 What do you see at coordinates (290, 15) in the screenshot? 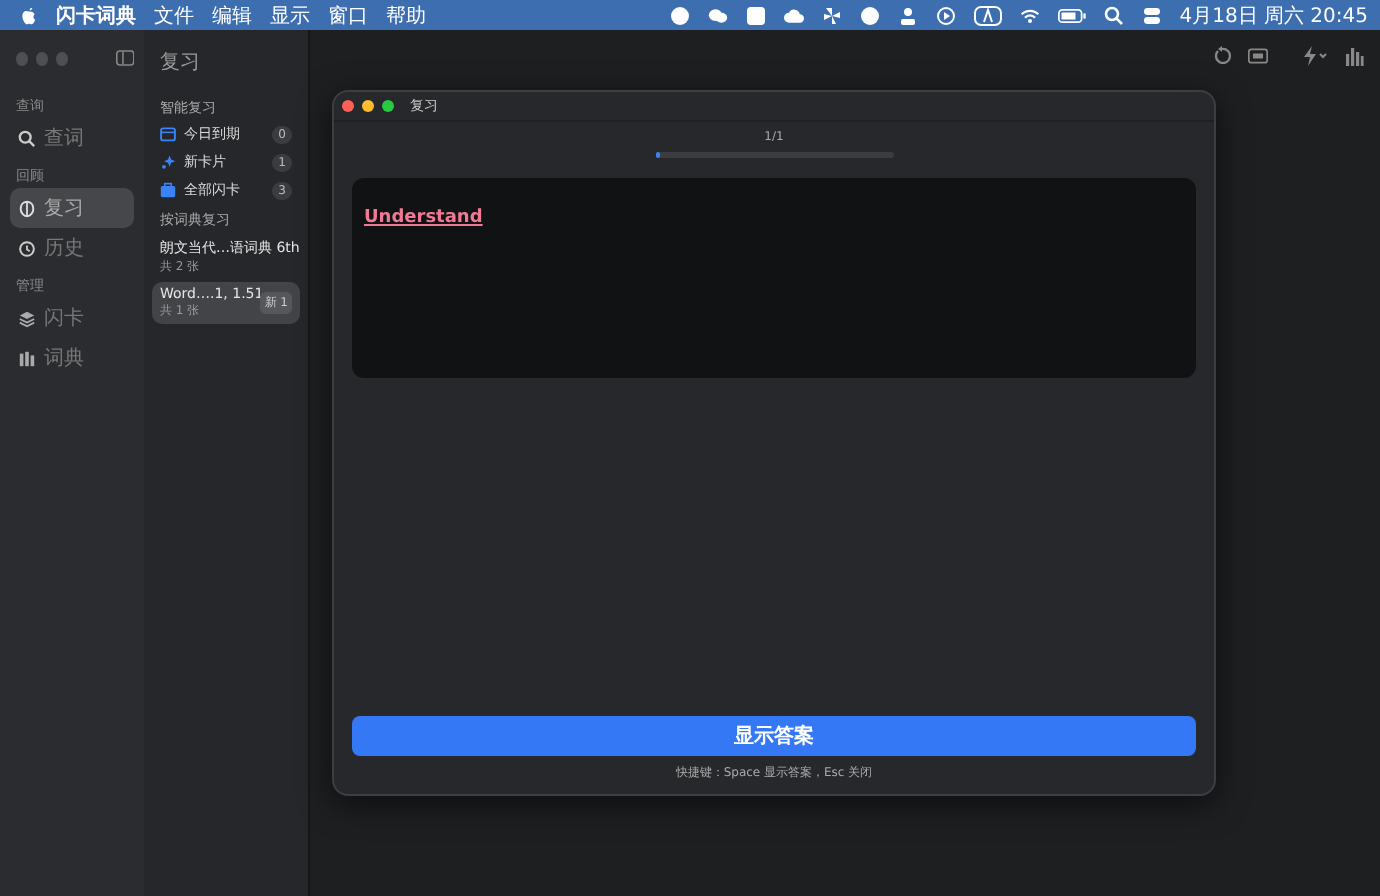
I see `menu-item: 显示` at bounding box center [290, 15].